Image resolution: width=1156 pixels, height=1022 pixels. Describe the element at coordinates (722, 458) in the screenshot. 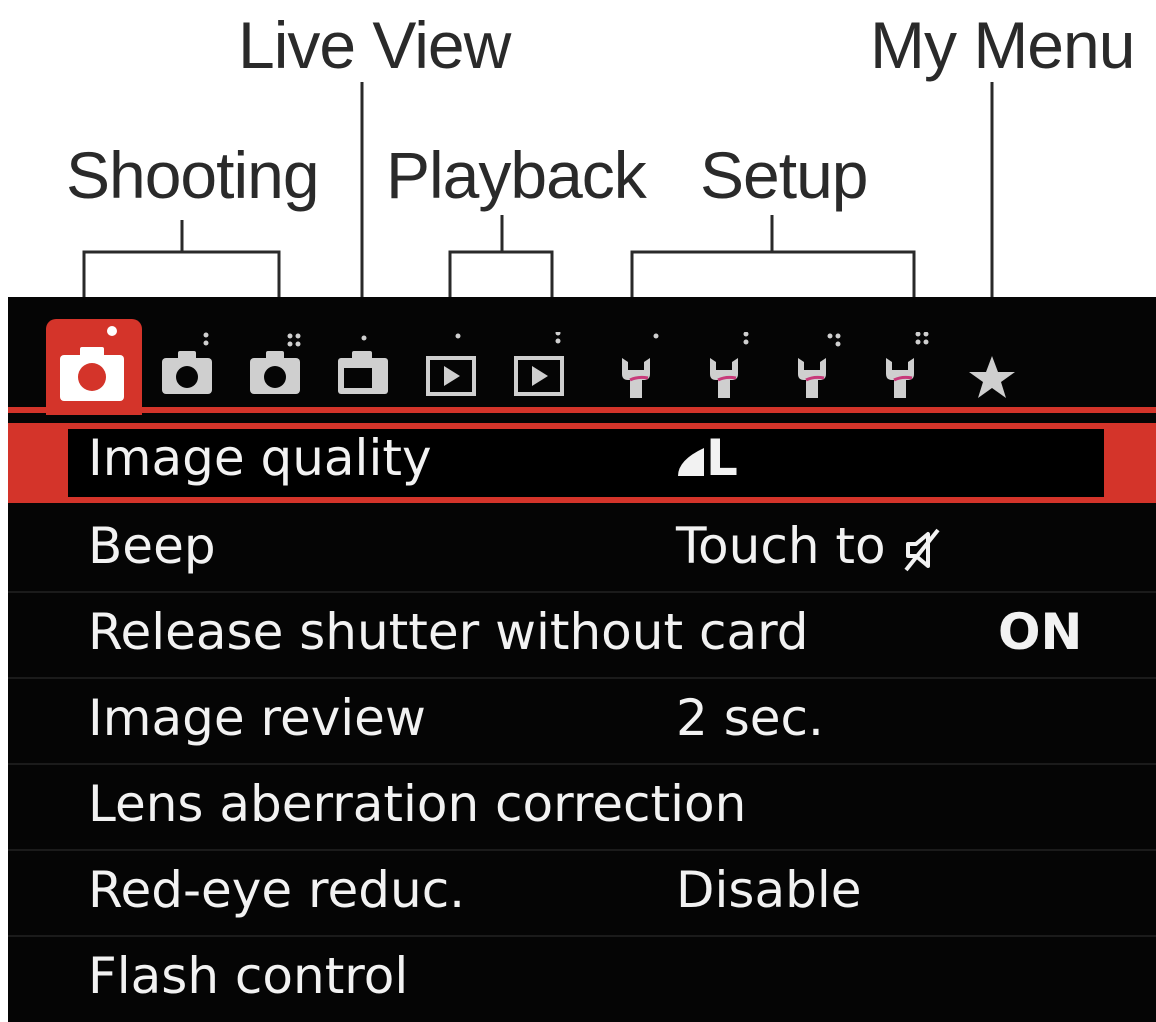

I see `quality-size-text: L` at that location.